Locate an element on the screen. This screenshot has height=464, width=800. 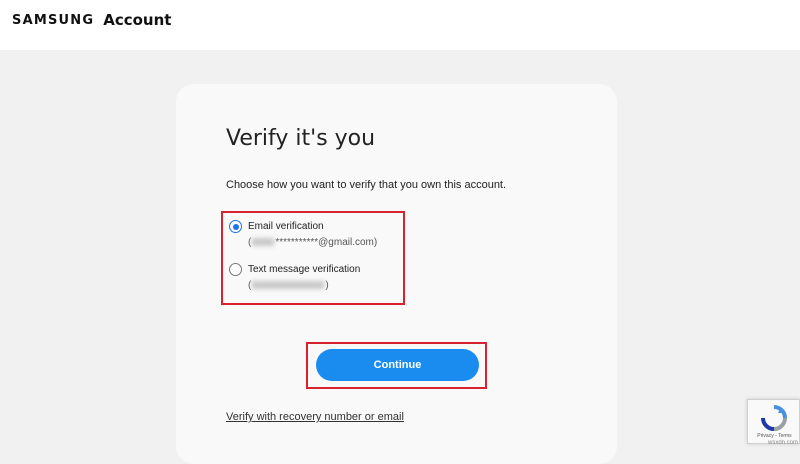
email-verification-label: Email verification is located at coordinates (286, 226).